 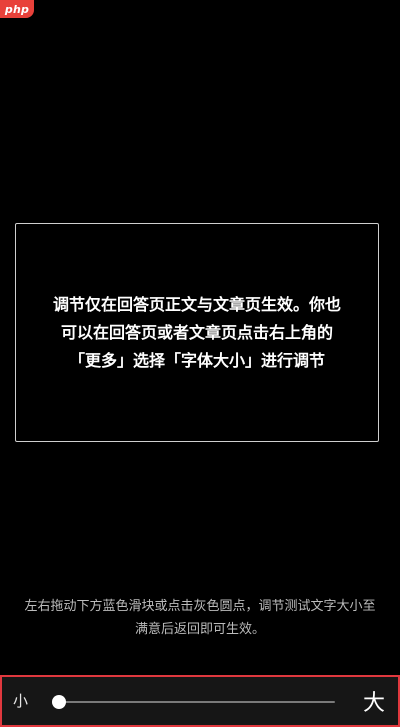 What do you see at coordinates (196, 702) in the screenshot?
I see `font-size-slider-track` at bounding box center [196, 702].